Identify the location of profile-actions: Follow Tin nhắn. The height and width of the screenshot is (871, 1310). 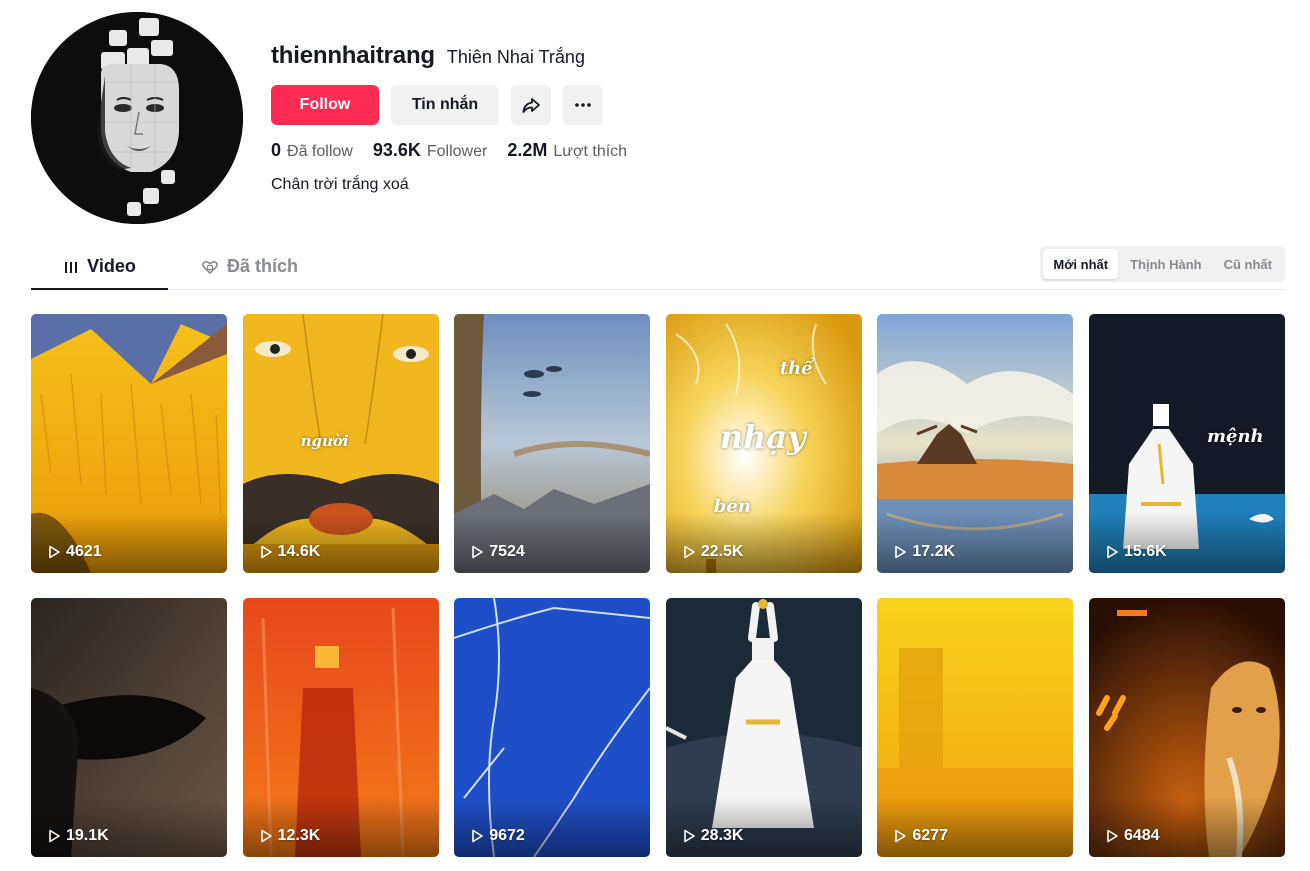
(449, 105).